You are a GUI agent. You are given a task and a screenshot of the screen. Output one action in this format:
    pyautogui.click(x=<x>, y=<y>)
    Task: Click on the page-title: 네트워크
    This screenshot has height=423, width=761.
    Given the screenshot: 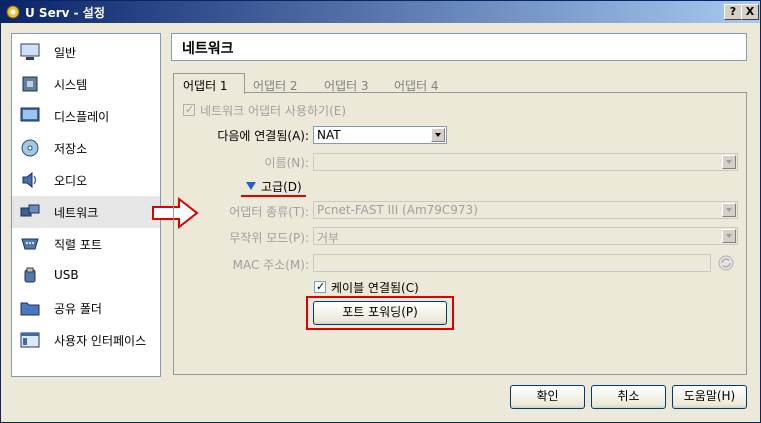 What is the action you would take?
    pyautogui.click(x=208, y=49)
    